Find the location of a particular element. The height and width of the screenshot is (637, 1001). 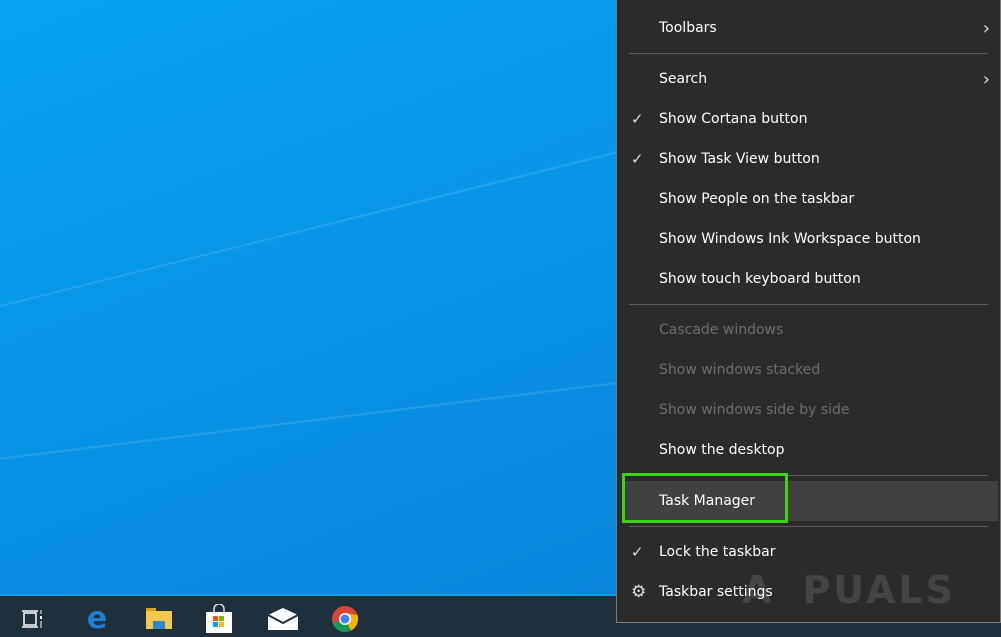

menu-item-label: Lock the taskbar is located at coordinates (717, 552).